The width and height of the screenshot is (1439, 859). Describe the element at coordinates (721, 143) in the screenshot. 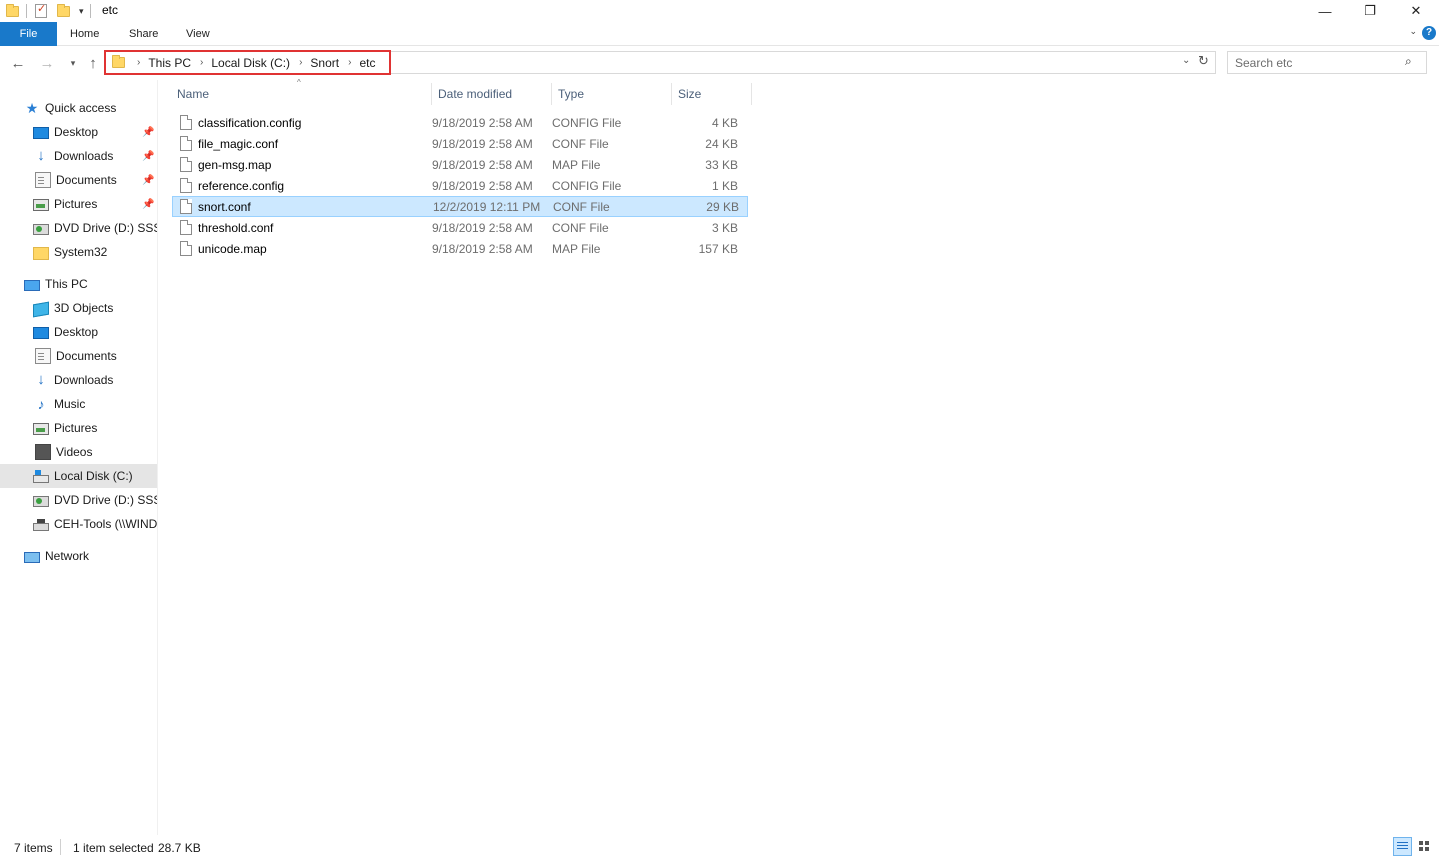

I see `file-size: 24 KB` at that location.